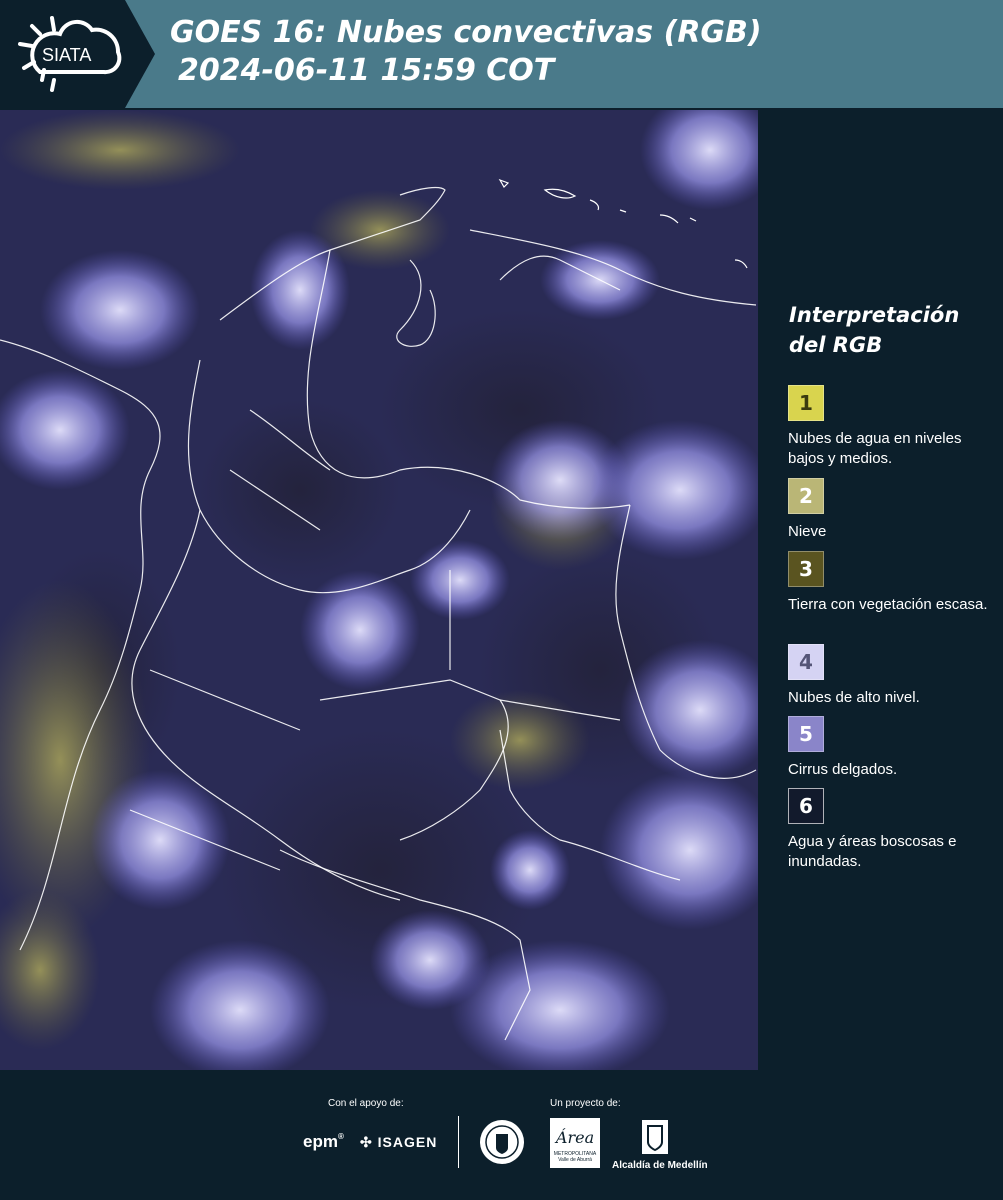 The image size is (1003, 1200). I want to click on isagen-logo: ✣ ISAGEN, so click(398, 1142).